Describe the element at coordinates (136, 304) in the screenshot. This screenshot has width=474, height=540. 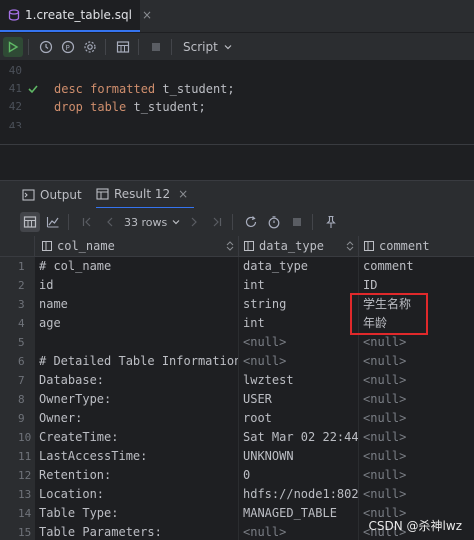
I see `table-cell: name` at that location.